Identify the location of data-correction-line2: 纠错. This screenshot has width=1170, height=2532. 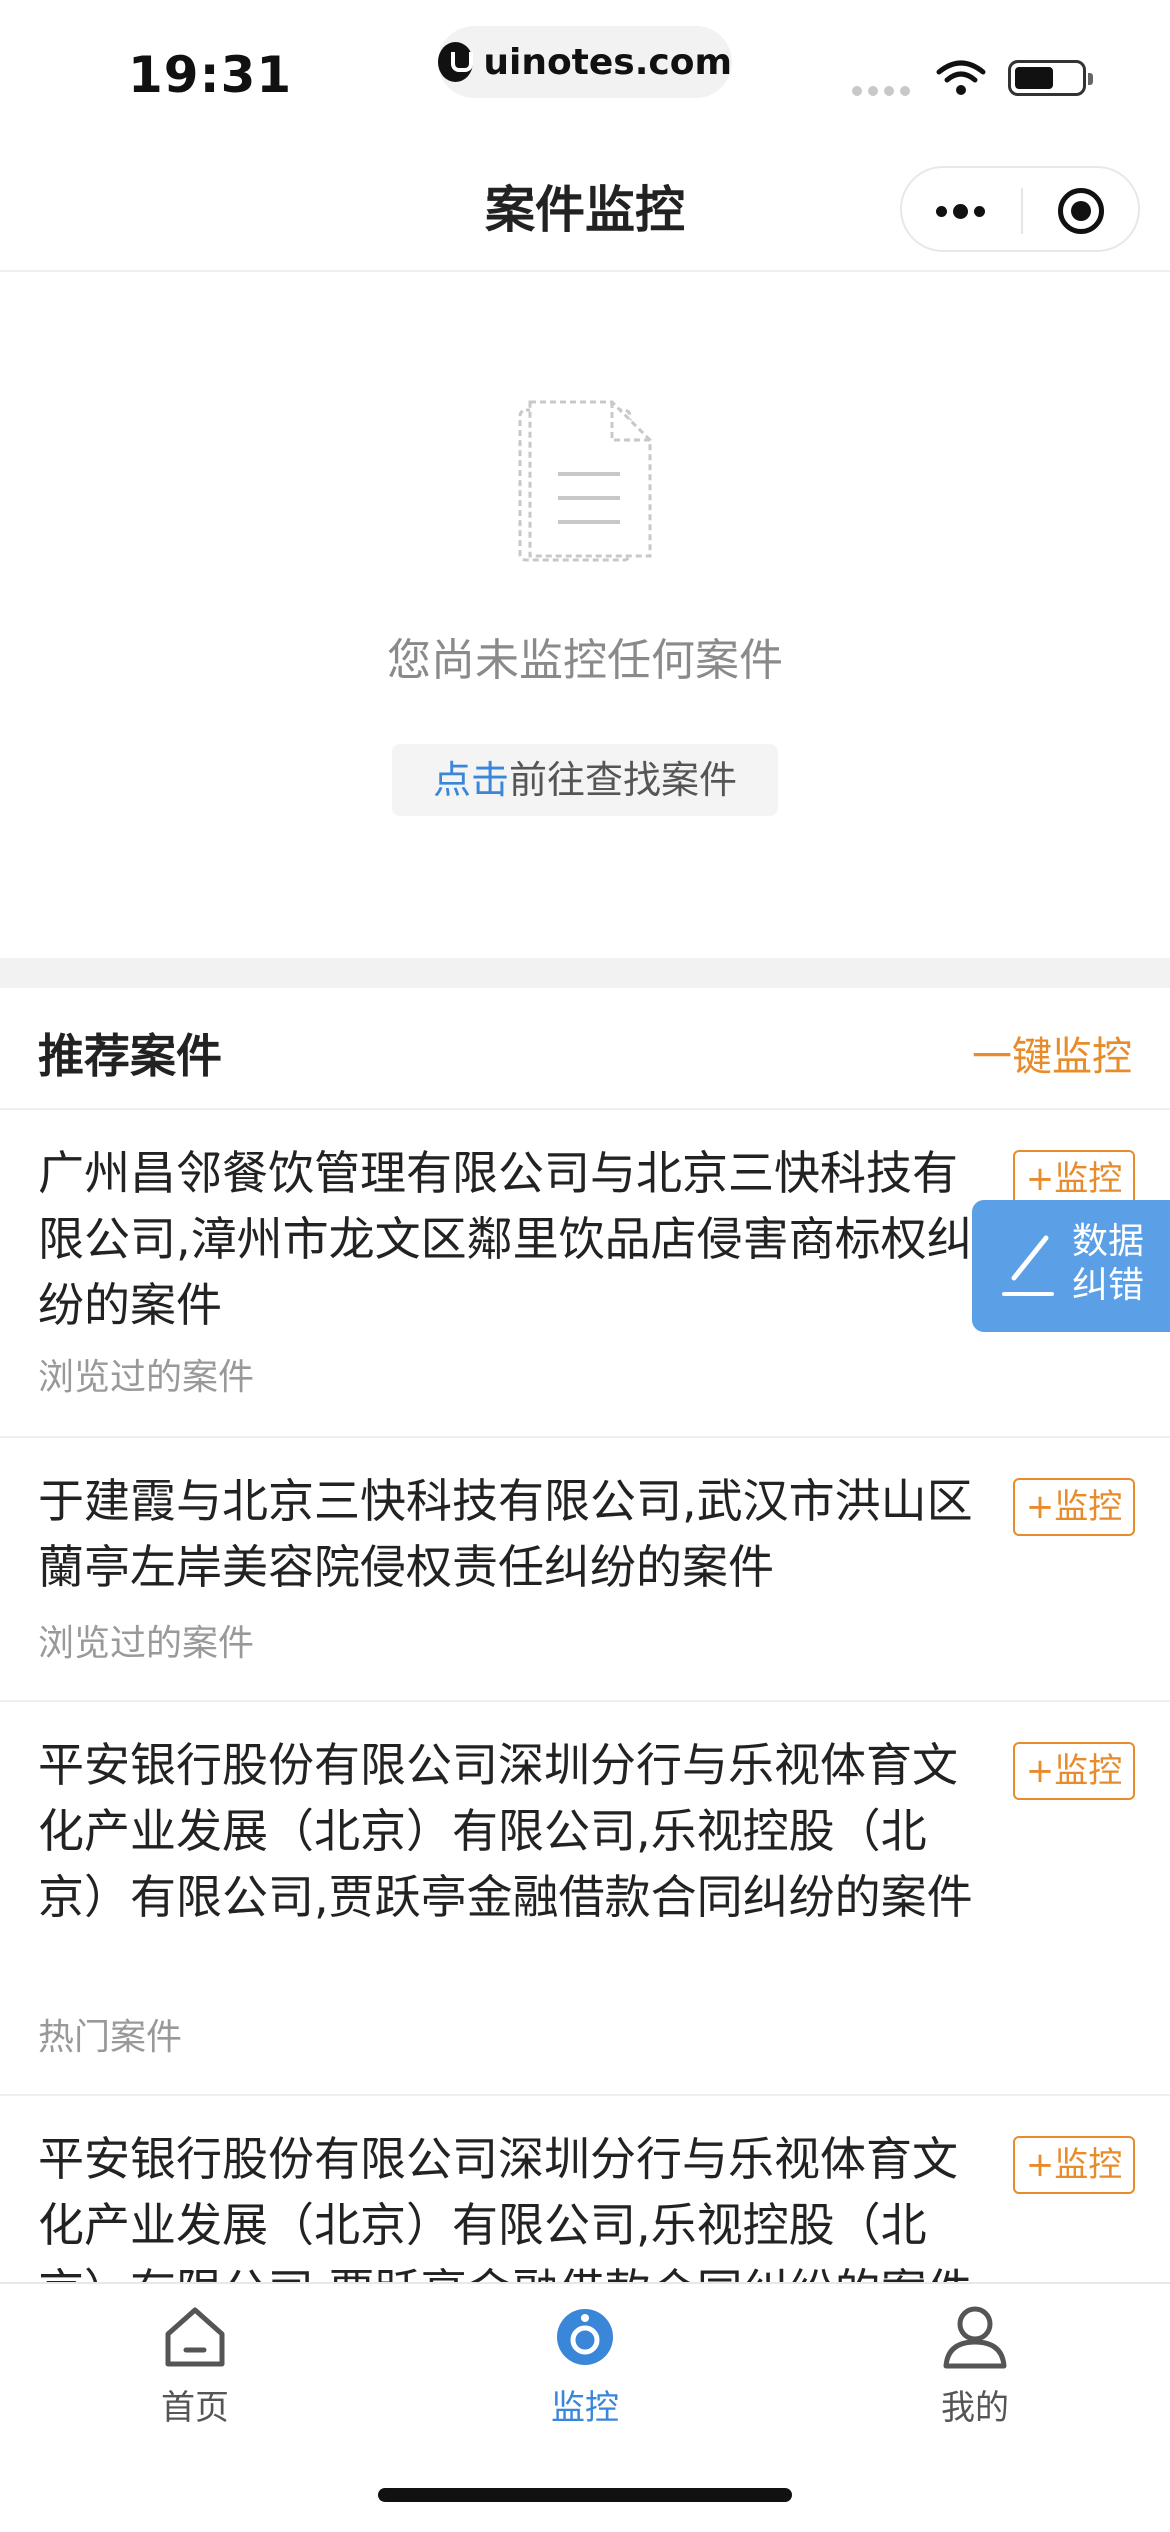
(1108, 1285).